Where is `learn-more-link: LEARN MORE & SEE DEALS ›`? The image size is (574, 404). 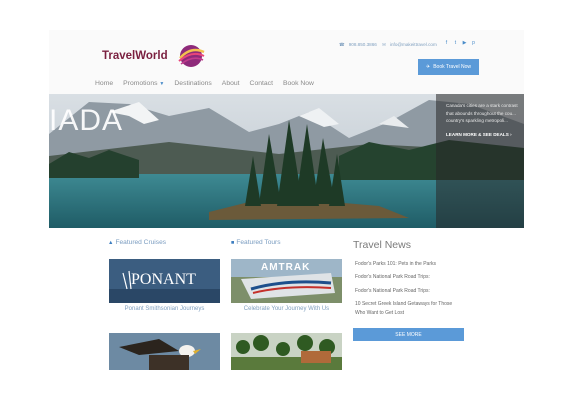
learn-more-link: LEARN MORE & SEE DEALS › is located at coordinates (479, 134).